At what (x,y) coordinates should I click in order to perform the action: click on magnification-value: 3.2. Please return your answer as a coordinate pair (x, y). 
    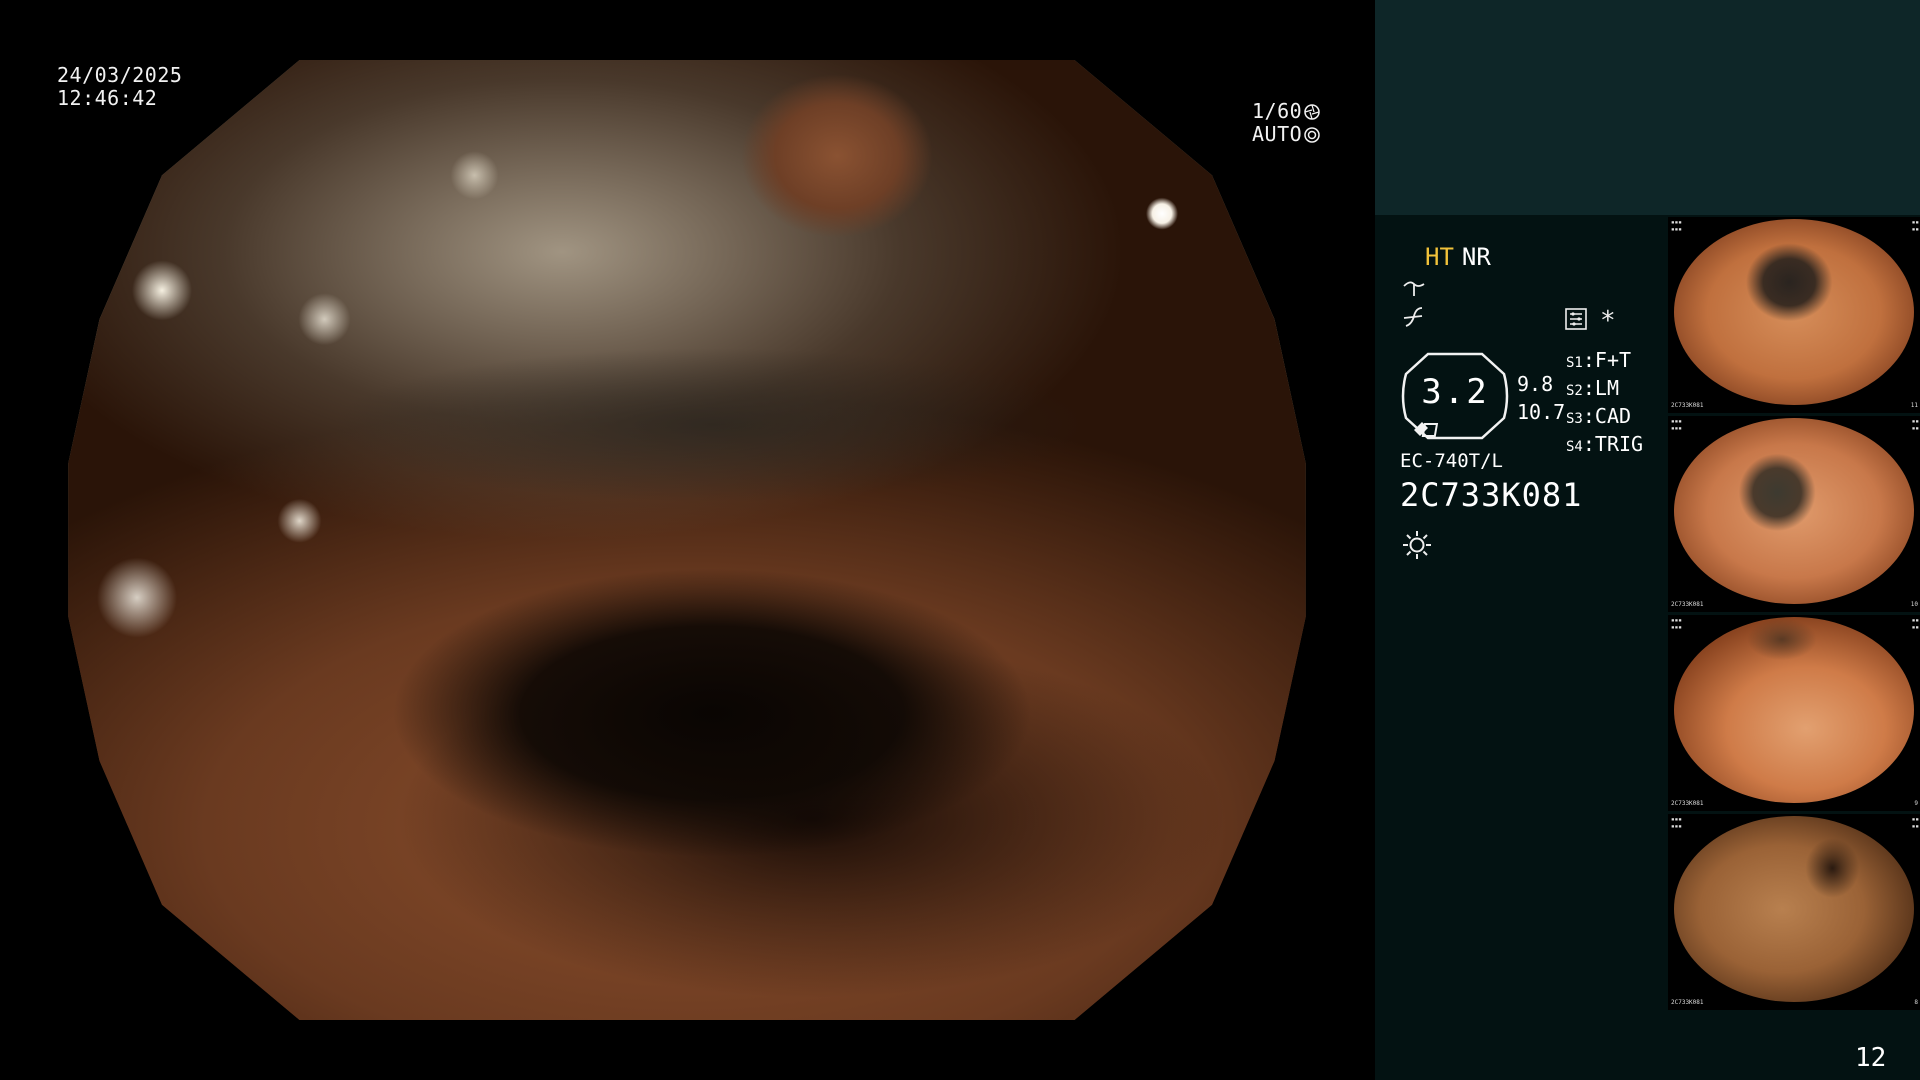
    Looking at the image, I should click on (1455, 392).